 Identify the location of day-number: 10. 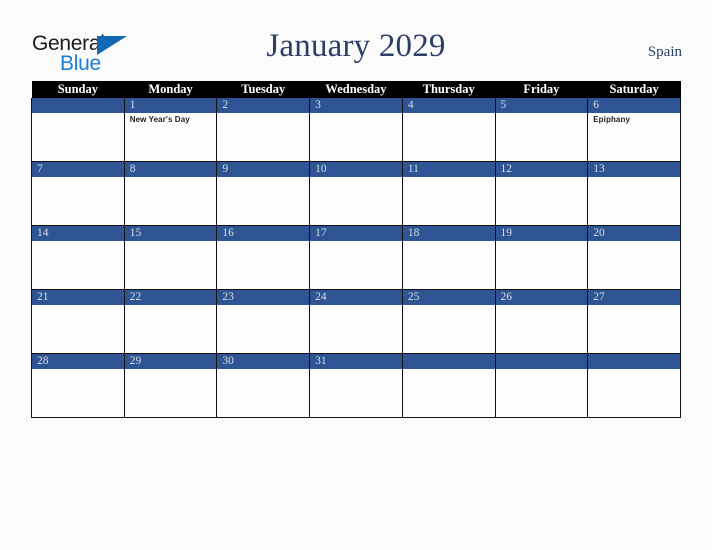
(356, 169).